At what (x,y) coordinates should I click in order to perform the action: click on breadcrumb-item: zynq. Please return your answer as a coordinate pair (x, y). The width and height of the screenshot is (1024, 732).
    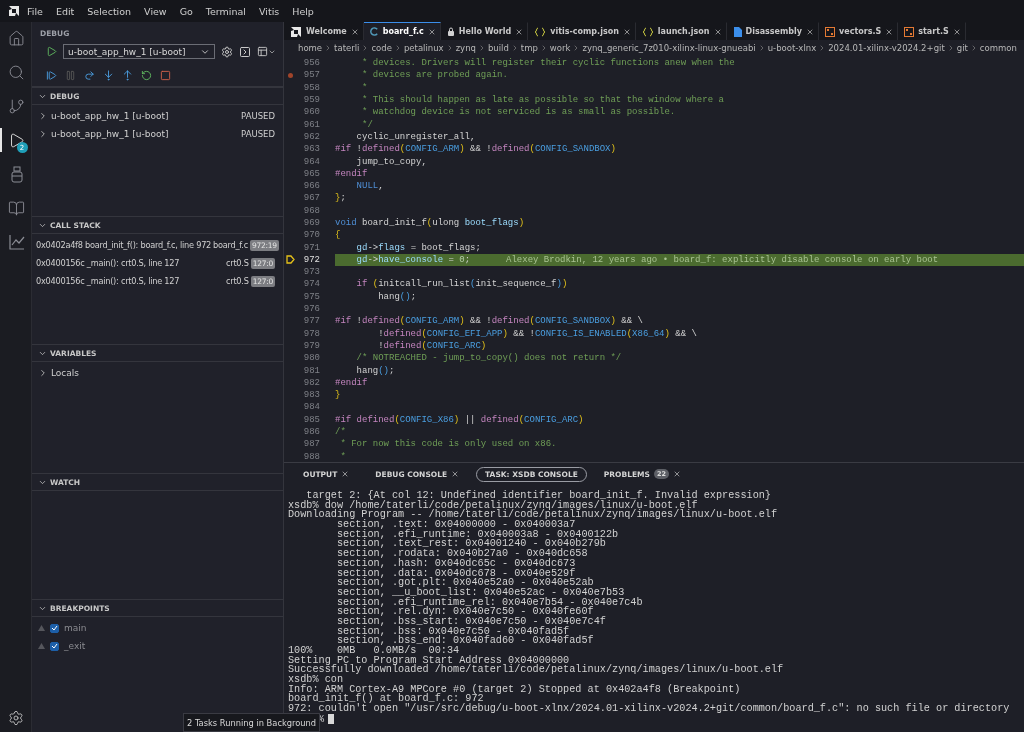
    Looking at the image, I should click on (465, 48).